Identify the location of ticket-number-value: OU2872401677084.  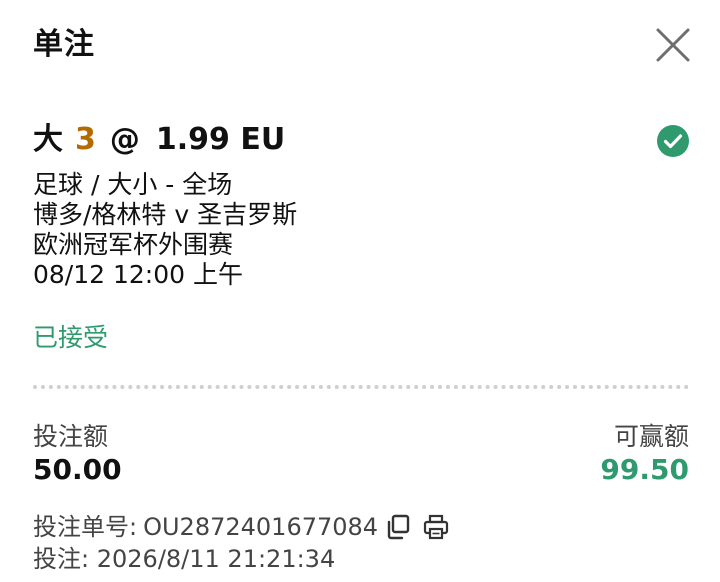
(261, 527).